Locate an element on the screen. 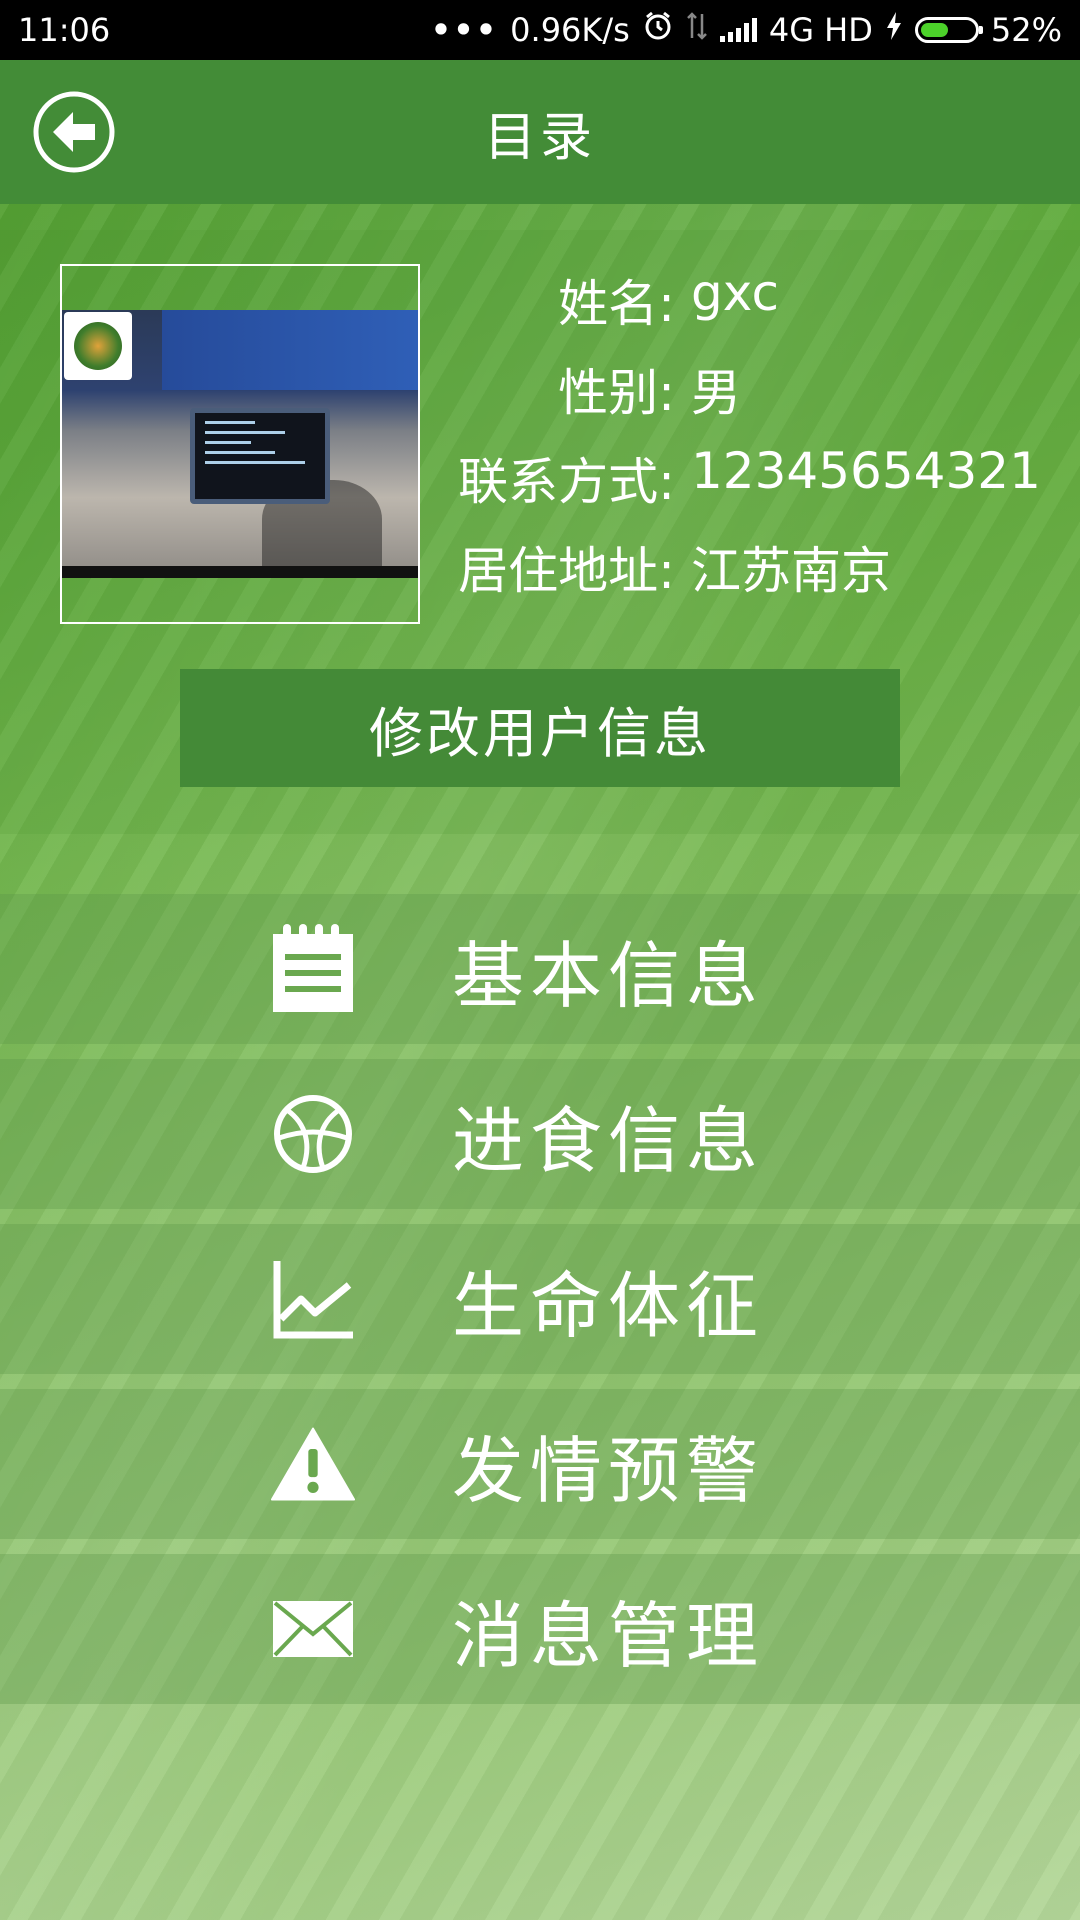 Image resolution: width=1080 pixels, height=1920 pixels. gender-row: 性别: 男 is located at coordinates (590, 389).